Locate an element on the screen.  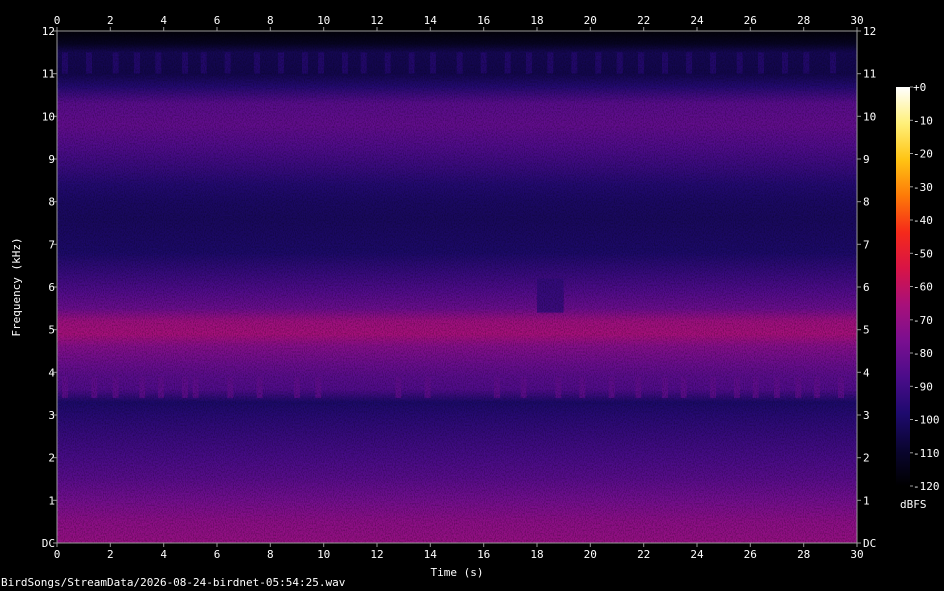
colorbar-tick-label: -50 is located at coordinates (923, 253).